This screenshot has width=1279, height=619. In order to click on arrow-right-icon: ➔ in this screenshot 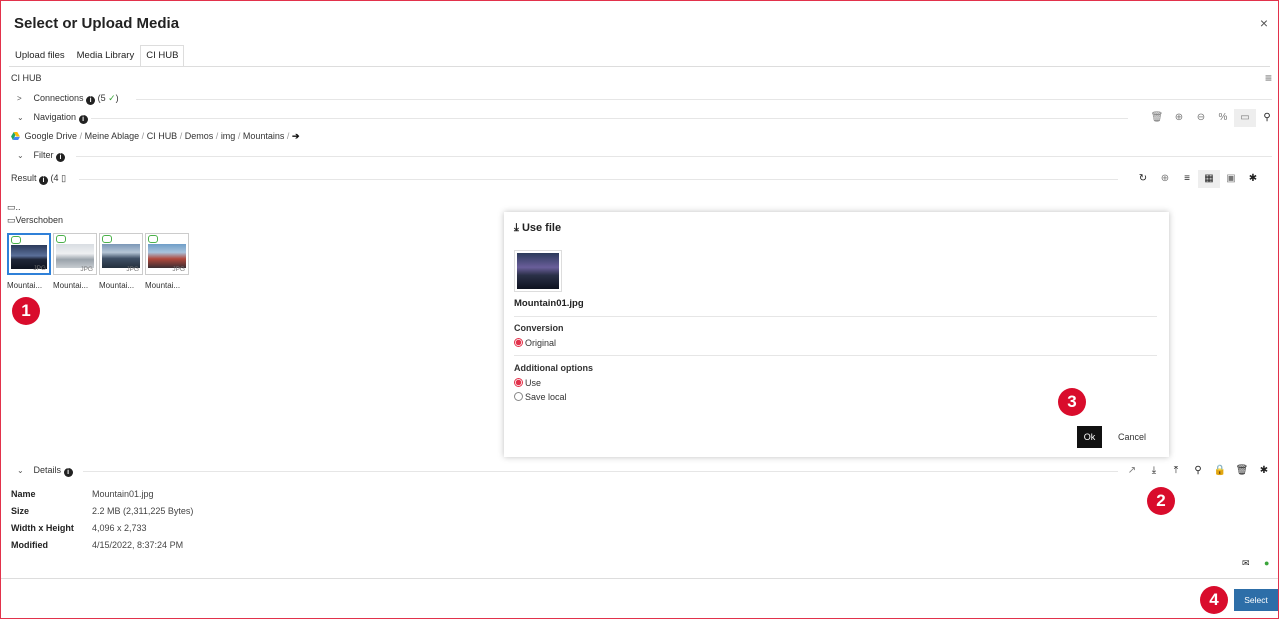, I will do `click(296, 136)`.